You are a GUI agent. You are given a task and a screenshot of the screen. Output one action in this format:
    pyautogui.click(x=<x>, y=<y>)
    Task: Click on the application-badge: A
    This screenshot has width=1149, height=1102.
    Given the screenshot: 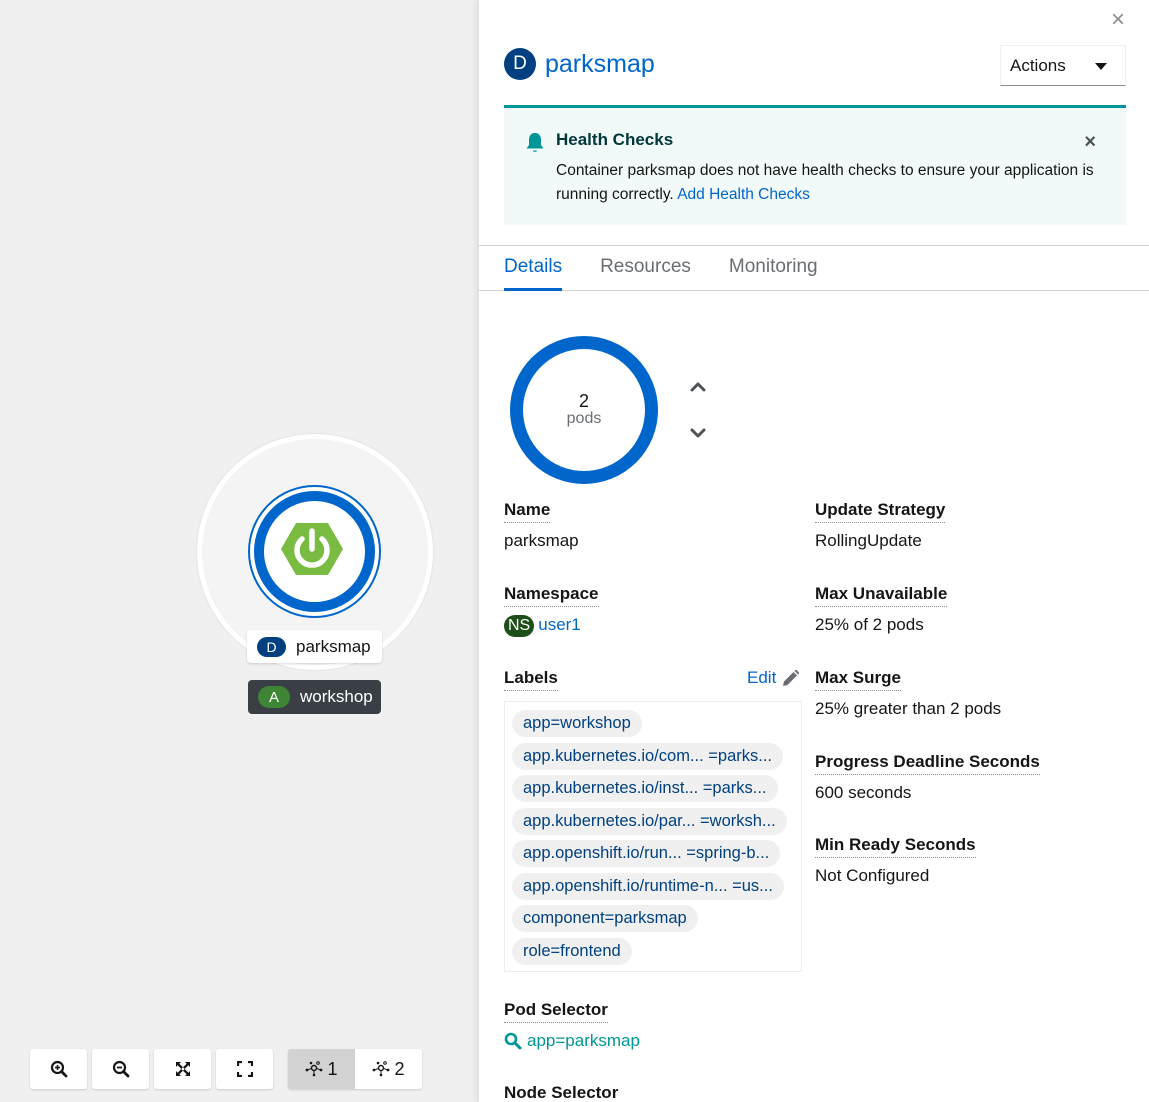 What is the action you would take?
    pyautogui.click(x=274, y=697)
    